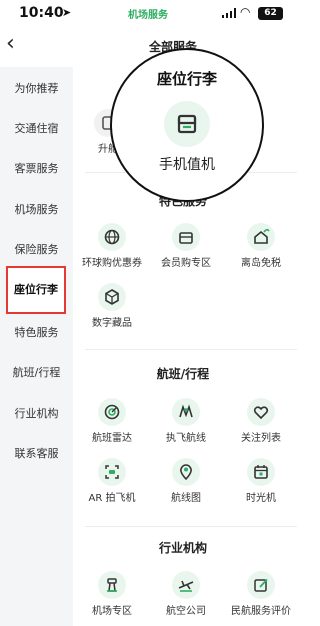  I want to click on signal-icon, so click(229, 13).